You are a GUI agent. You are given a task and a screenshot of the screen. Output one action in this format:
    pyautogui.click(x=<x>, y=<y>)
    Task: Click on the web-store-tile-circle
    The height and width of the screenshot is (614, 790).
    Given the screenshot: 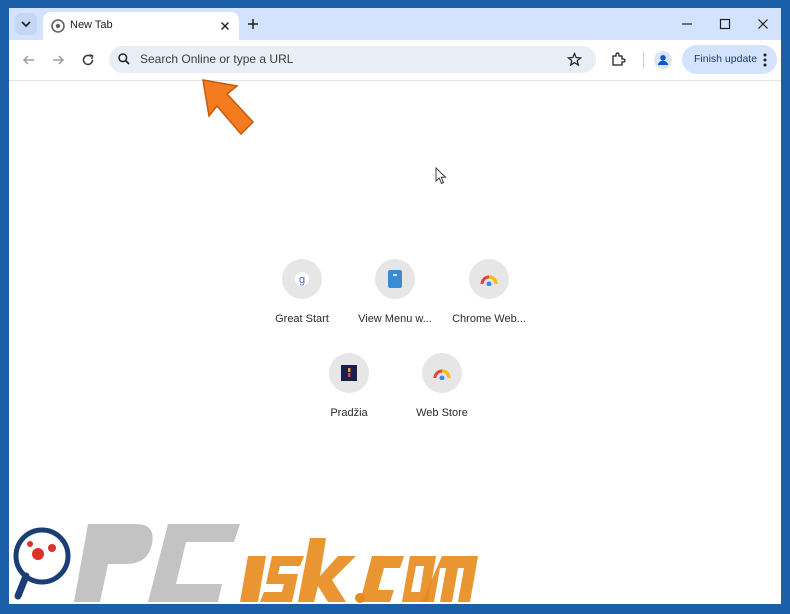 What is the action you would take?
    pyautogui.click(x=442, y=373)
    